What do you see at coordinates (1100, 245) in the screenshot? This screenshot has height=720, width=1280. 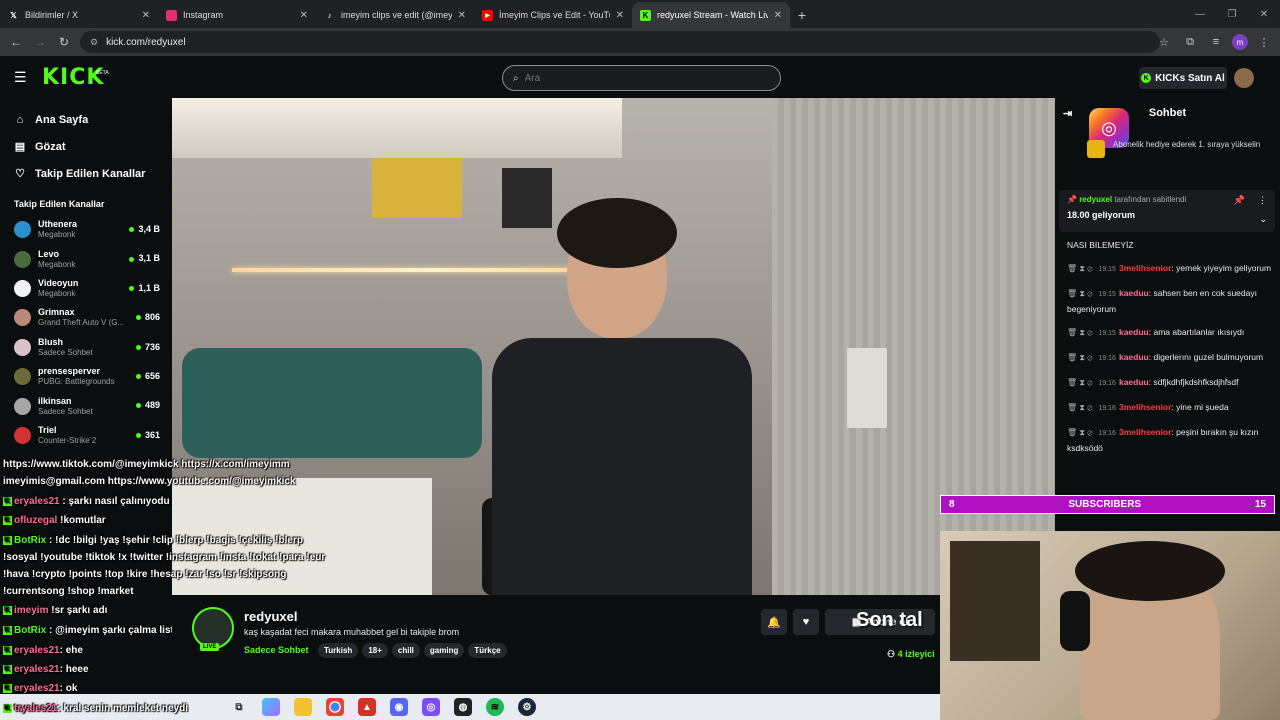 I see `chat-text: NASI BİLEMEYİZ` at bounding box center [1100, 245].